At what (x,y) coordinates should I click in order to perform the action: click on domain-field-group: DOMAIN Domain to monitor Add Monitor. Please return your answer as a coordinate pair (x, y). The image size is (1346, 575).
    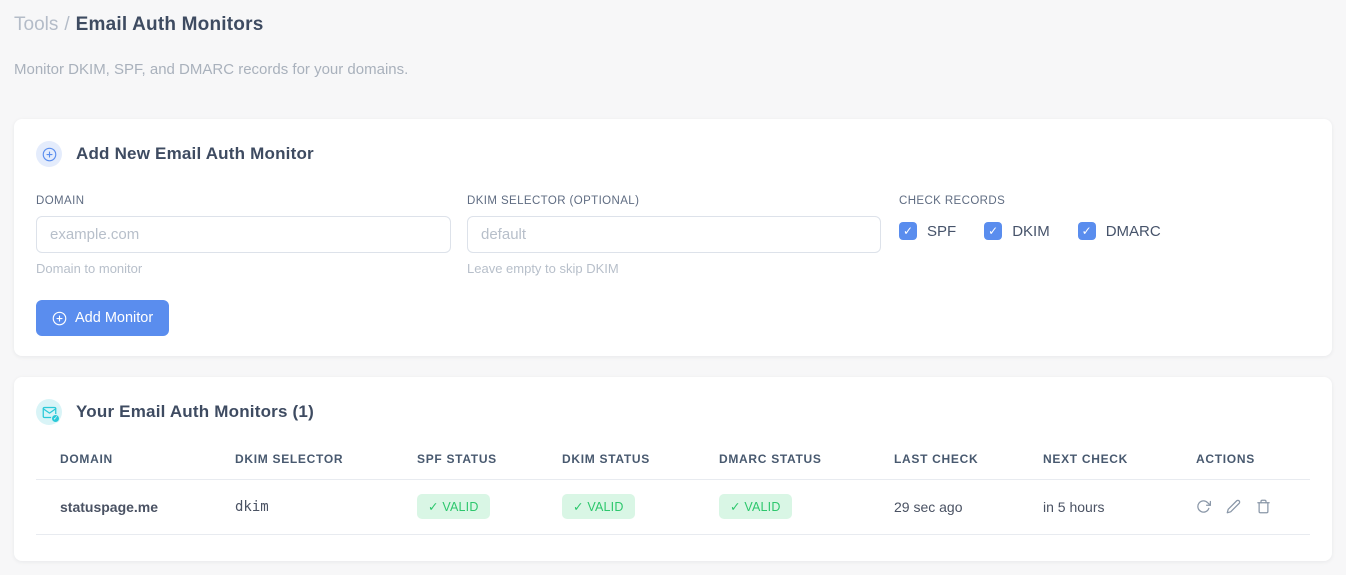
    Looking at the image, I should click on (243, 265).